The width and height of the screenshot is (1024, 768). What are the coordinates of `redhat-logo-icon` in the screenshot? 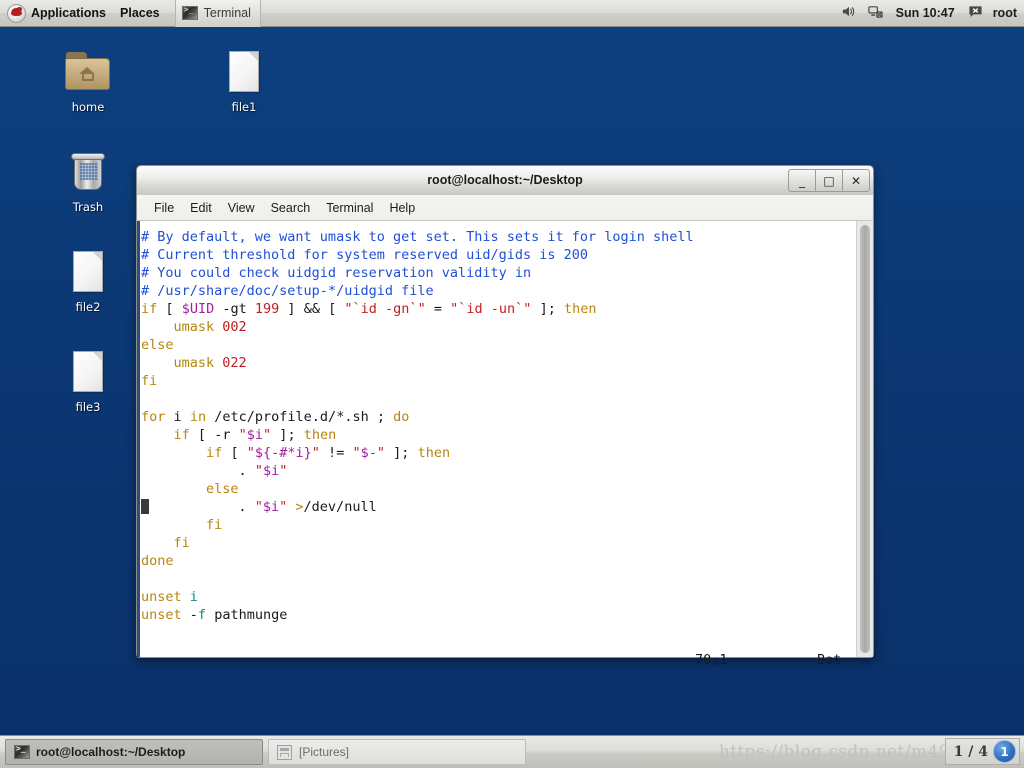 It's located at (16, 13).